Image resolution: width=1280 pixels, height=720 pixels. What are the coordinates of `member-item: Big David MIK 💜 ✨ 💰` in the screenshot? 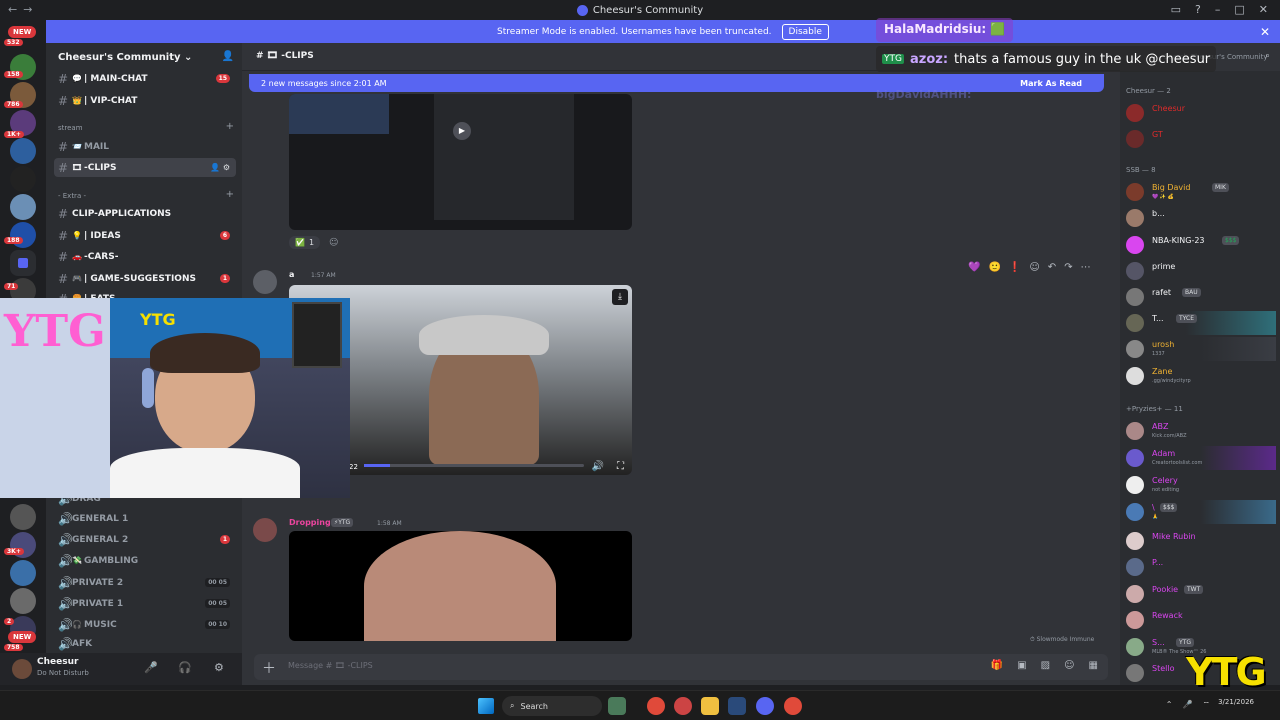 It's located at (1201, 192).